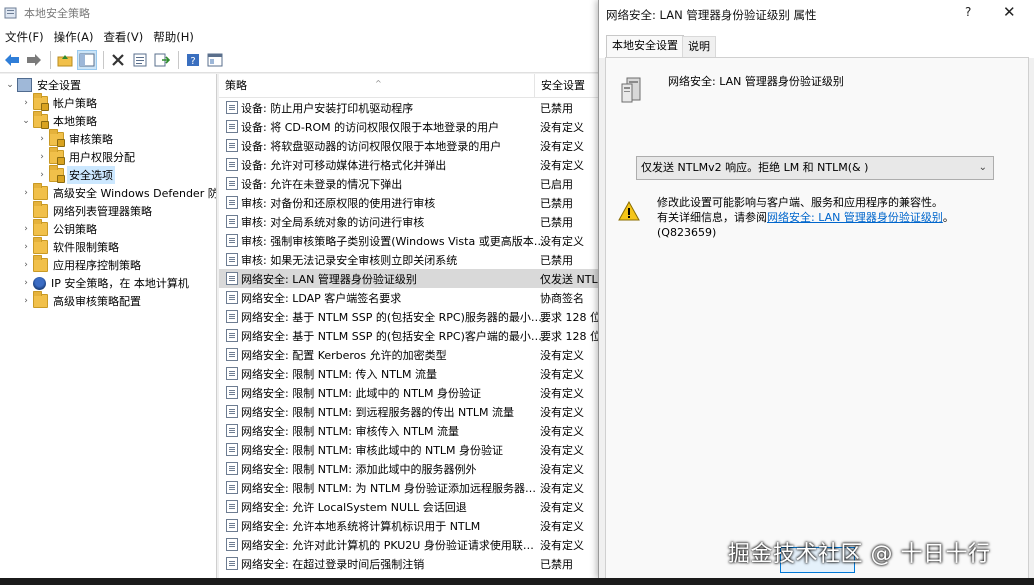 The height and width of the screenshot is (585, 1034). What do you see at coordinates (59, 102) in the screenshot?
I see `tree-item: › 帐户策略` at bounding box center [59, 102].